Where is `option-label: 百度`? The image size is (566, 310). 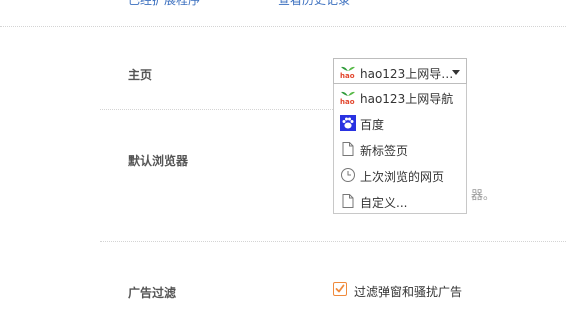 option-label: 百度 is located at coordinates (372, 125).